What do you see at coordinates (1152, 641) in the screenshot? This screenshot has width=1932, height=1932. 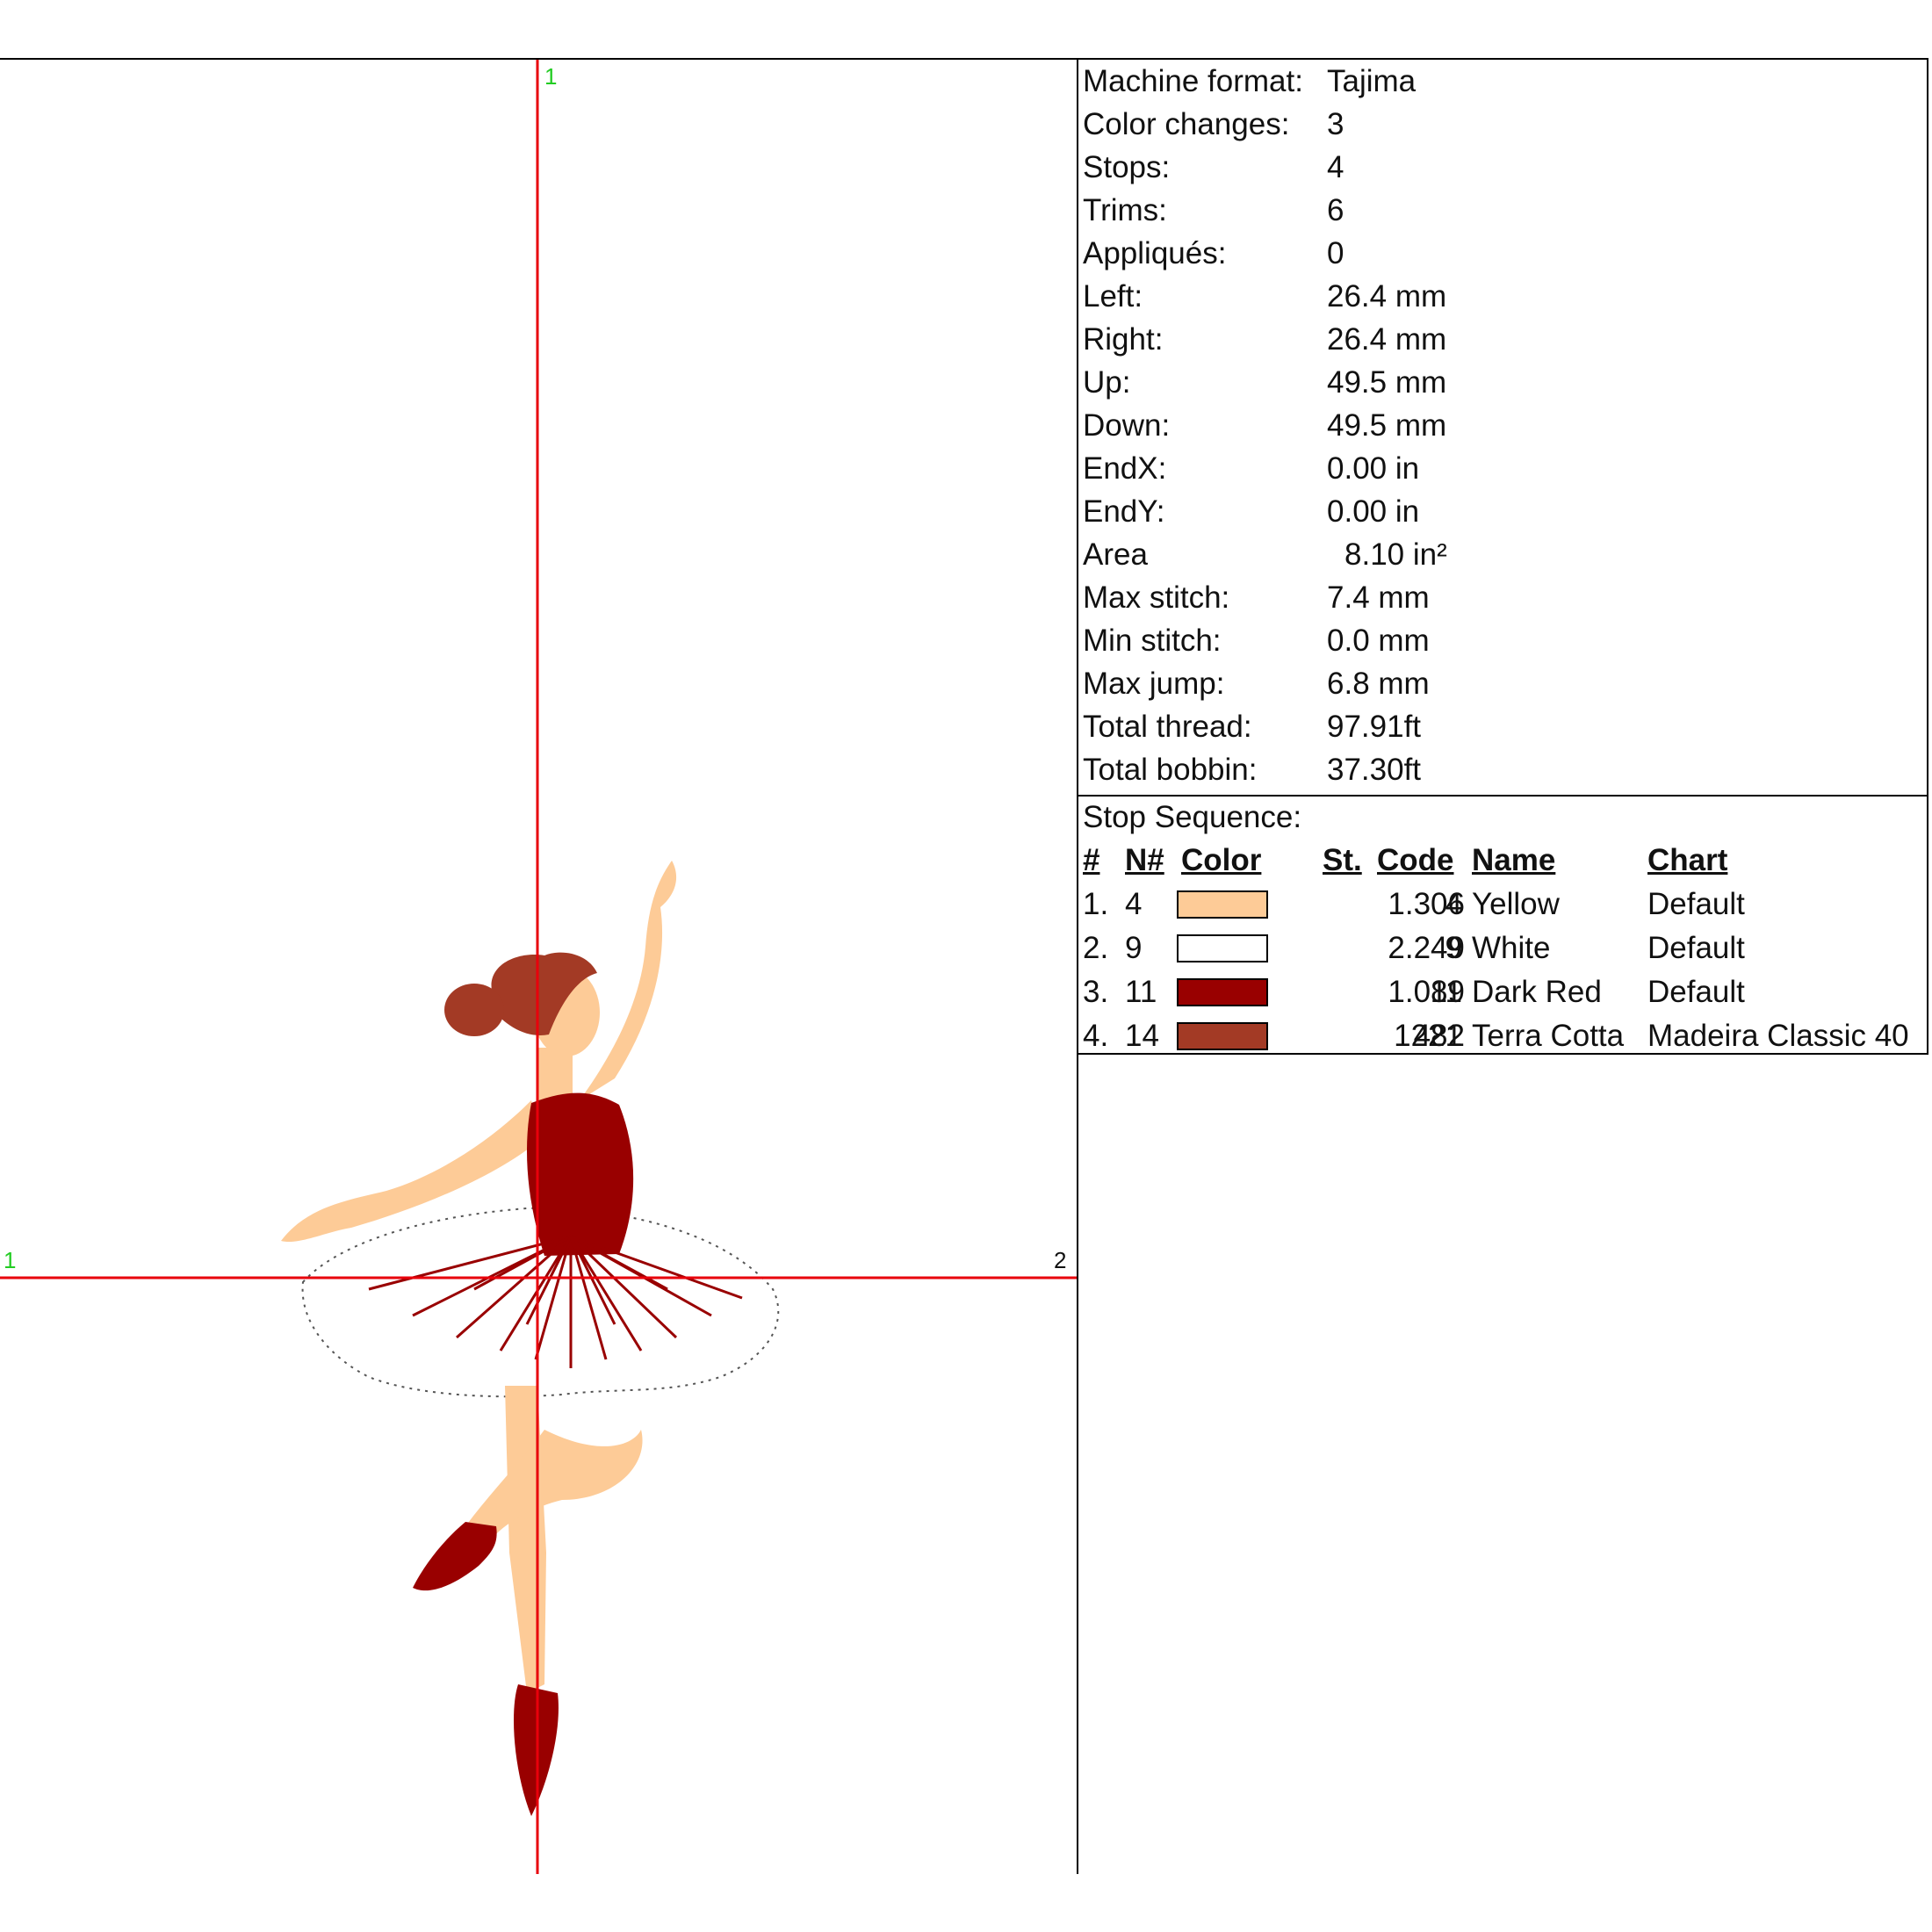 I see `stat-label: Min stitch:` at bounding box center [1152, 641].